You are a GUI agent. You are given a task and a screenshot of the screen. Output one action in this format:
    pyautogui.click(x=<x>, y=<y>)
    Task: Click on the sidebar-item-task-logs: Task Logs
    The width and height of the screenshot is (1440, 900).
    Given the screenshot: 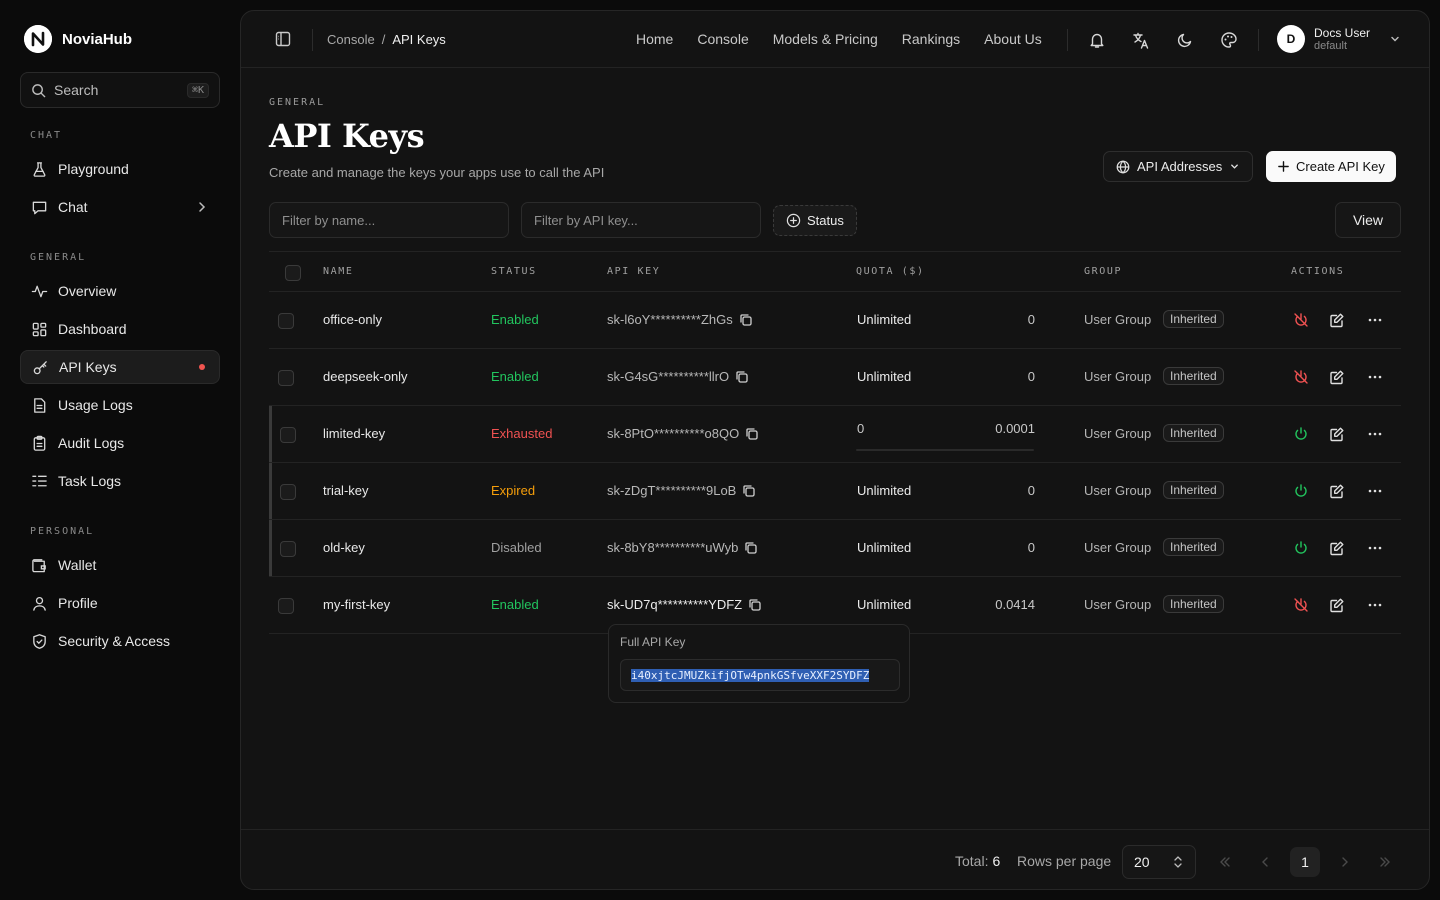 What is the action you would take?
    pyautogui.click(x=120, y=481)
    